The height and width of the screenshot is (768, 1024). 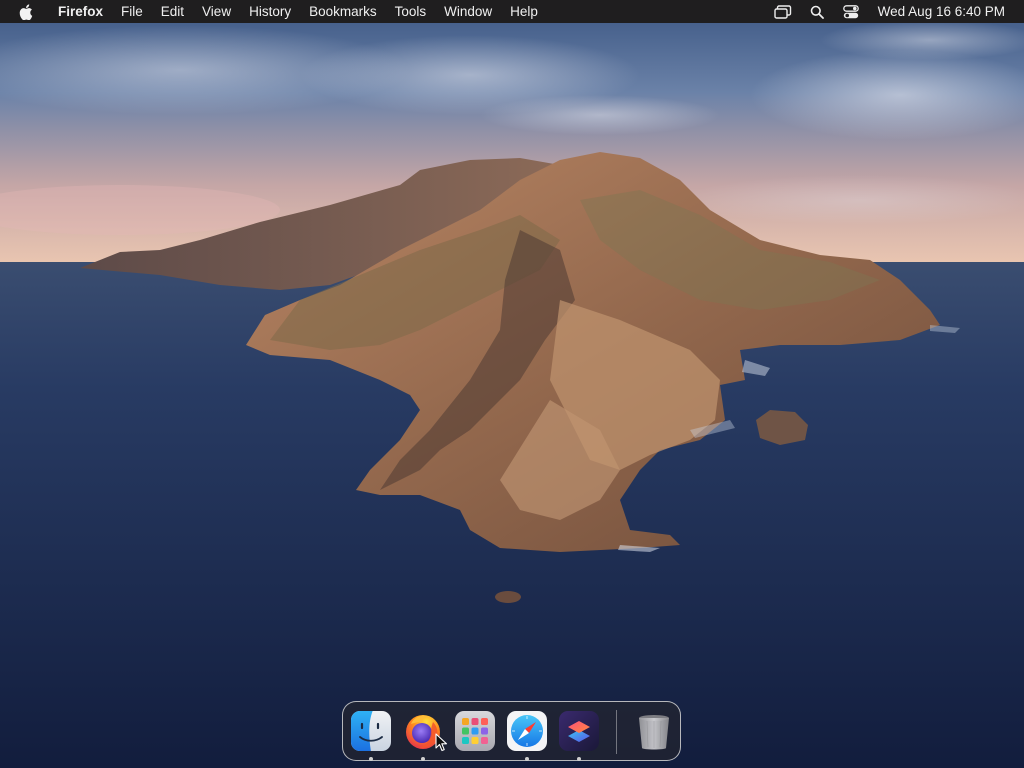 I want to click on trash-icon, so click(x=654, y=732).